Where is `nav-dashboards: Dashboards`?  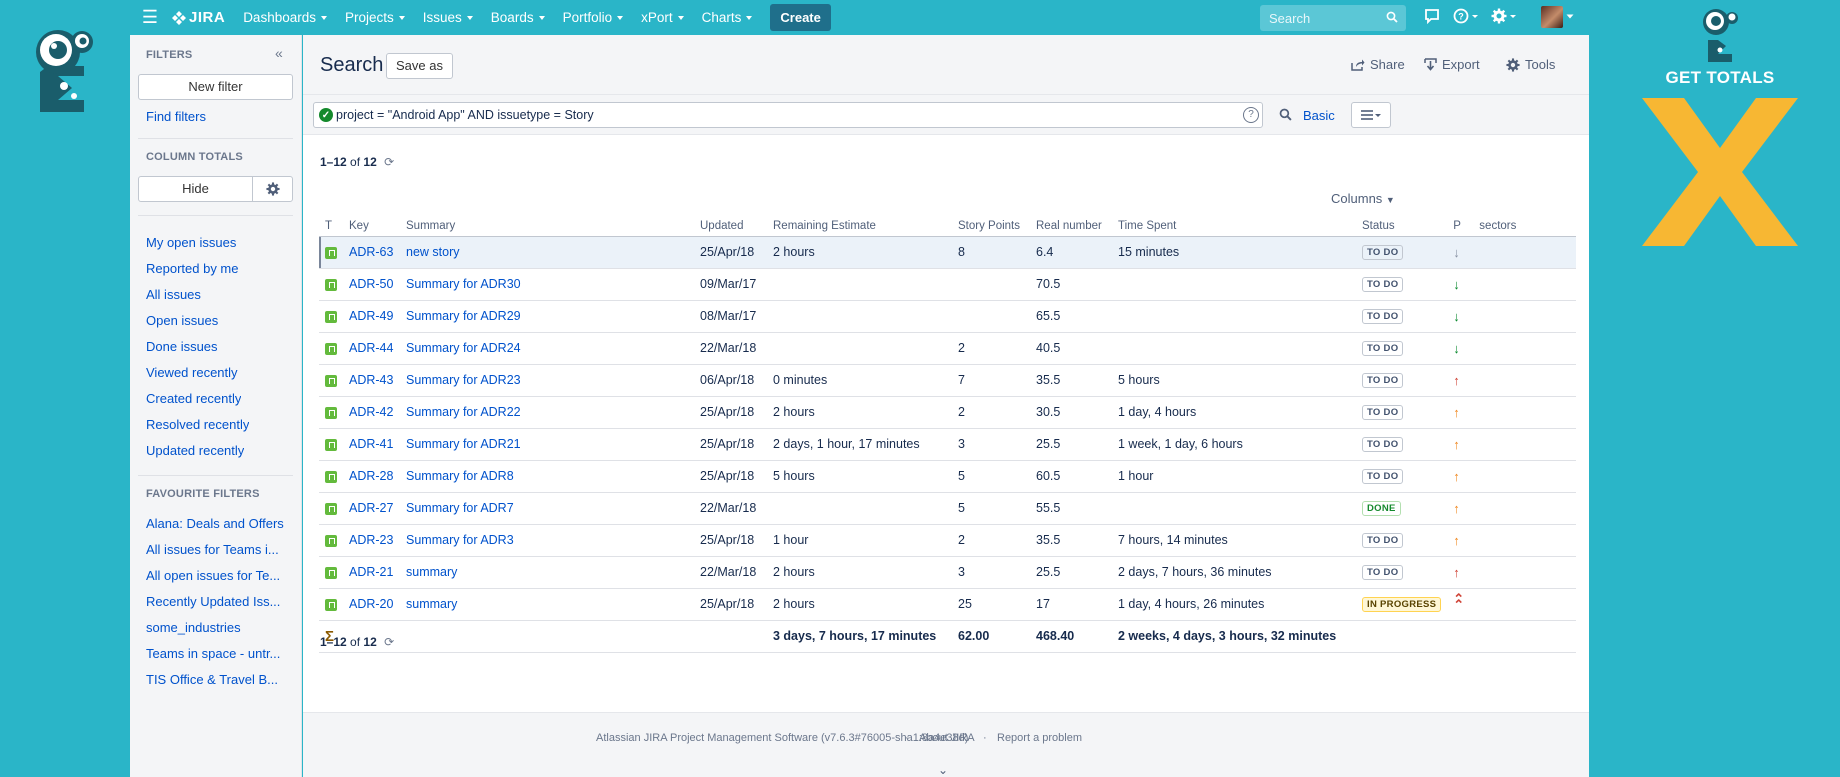 nav-dashboards: Dashboards is located at coordinates (285, 17).